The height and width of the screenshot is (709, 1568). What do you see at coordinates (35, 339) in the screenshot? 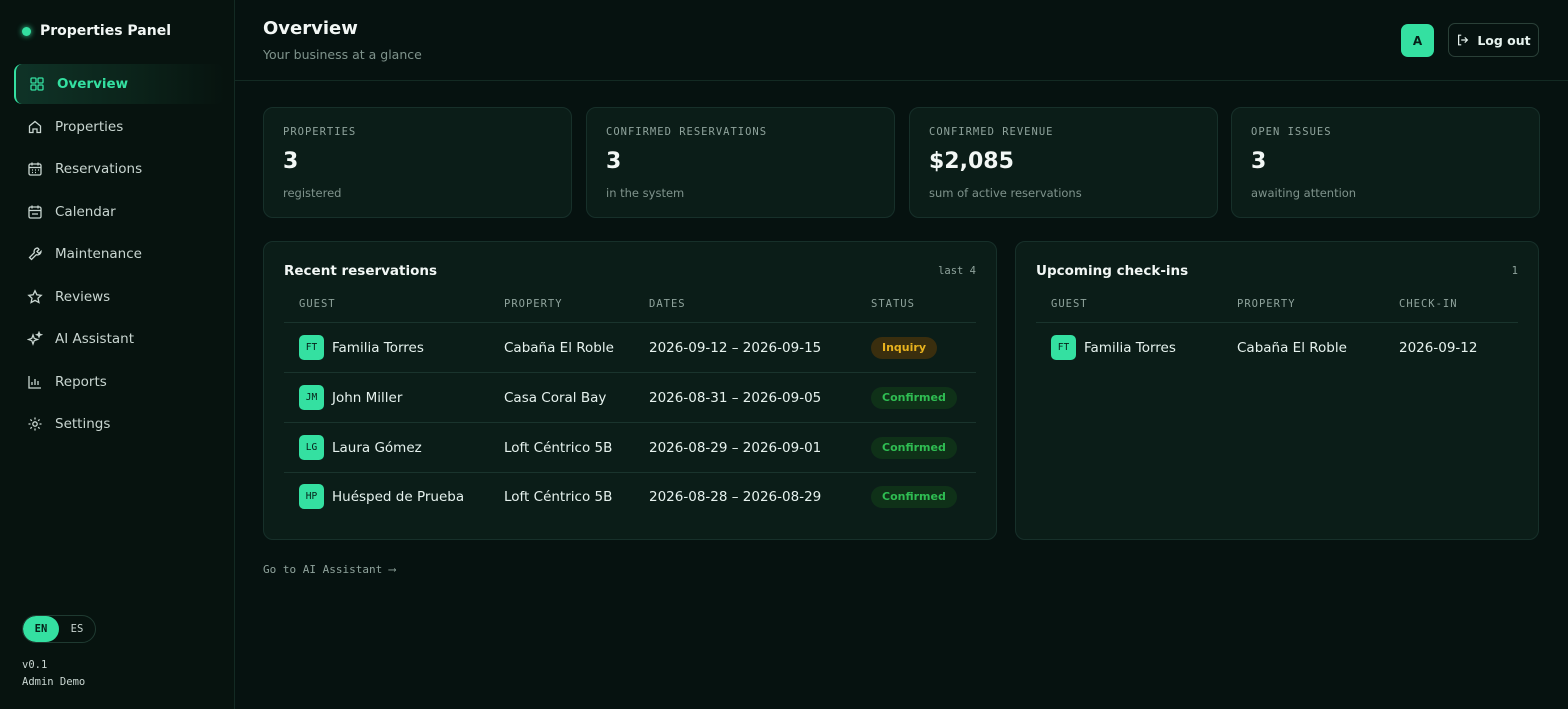
I see `sparkles-icon` at bounding box center [35, 339].